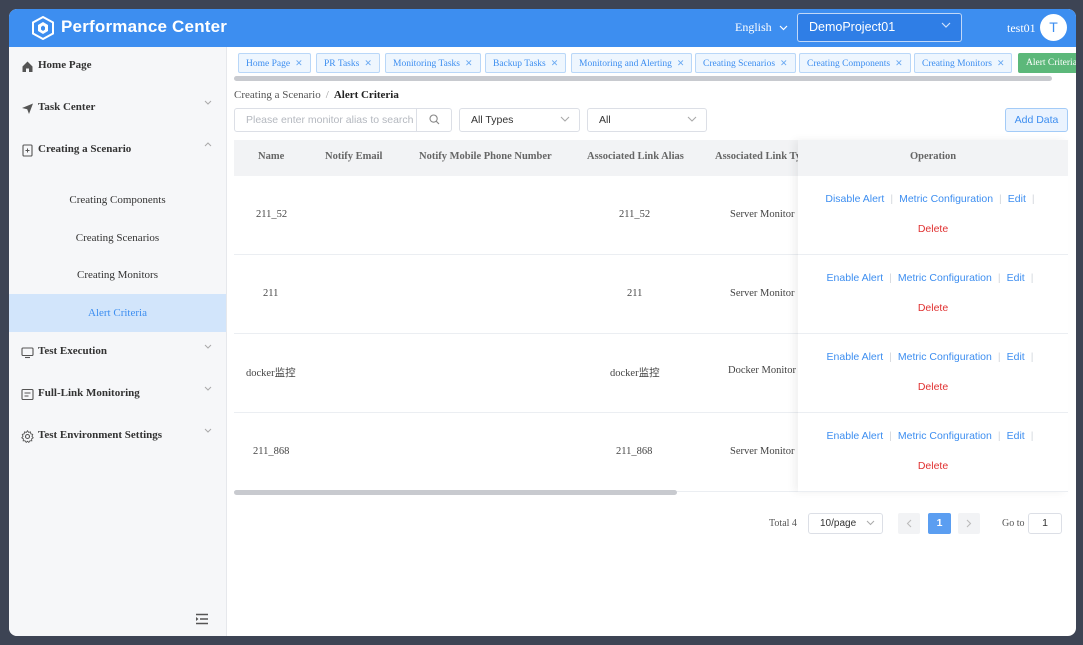 This screenshot has height=645, width=1083. Describe the element at coordinates (117, 395) in the screenshot. I see `sidebar-item-full-link-monitoring: Full-Link Monitoring` at that location.